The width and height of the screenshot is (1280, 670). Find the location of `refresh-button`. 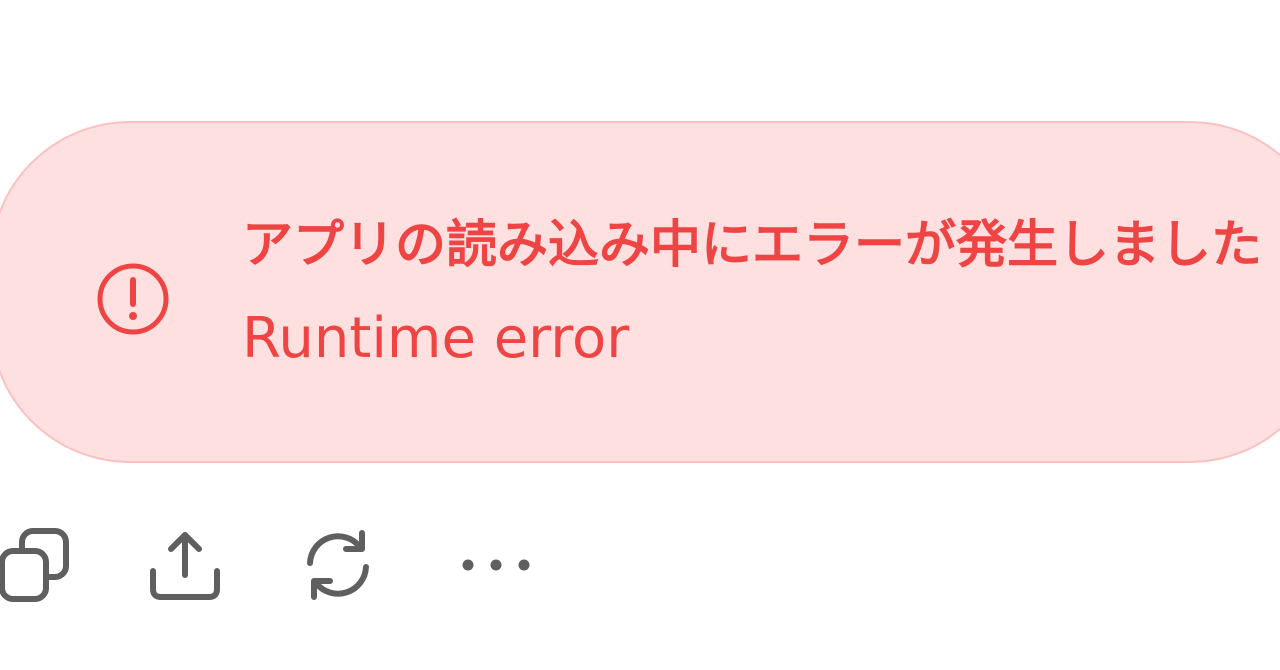

refresh-button is located at coordinates (338, 565).